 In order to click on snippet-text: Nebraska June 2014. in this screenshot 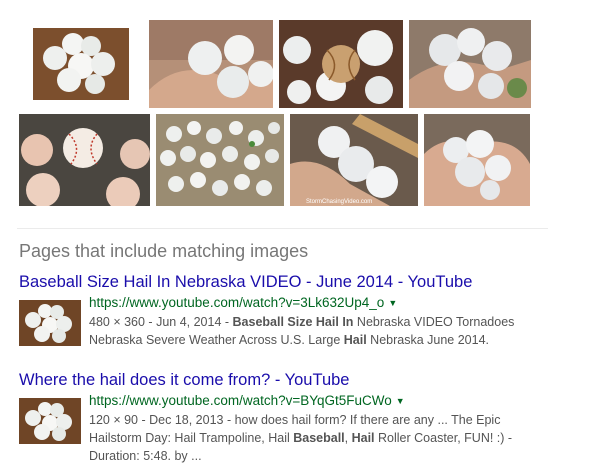, I will do `click(427, 340)`.